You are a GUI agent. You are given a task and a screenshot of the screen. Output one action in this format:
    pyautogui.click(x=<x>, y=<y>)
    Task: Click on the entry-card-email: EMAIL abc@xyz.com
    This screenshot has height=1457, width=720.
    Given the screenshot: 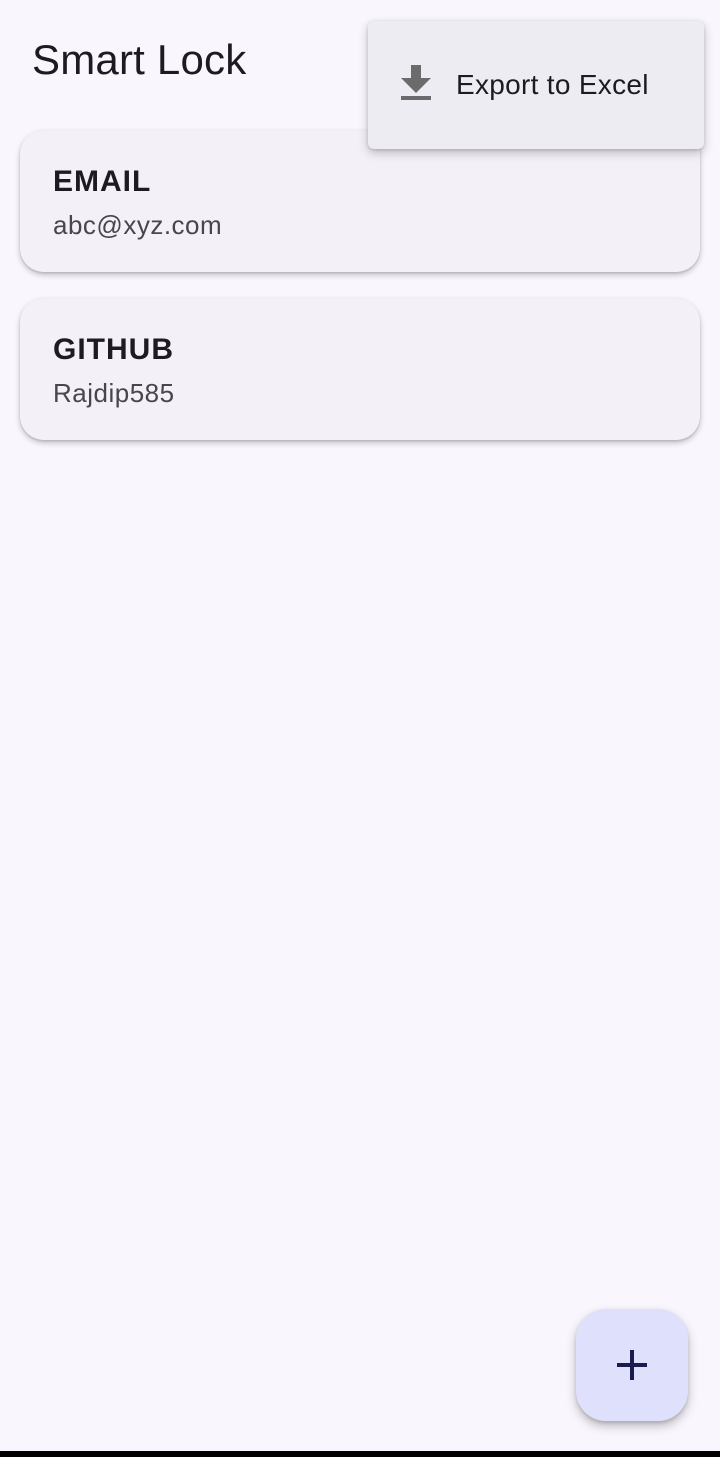 What is the action you would take?
    pyautogui.click(x=360, y=201)
    